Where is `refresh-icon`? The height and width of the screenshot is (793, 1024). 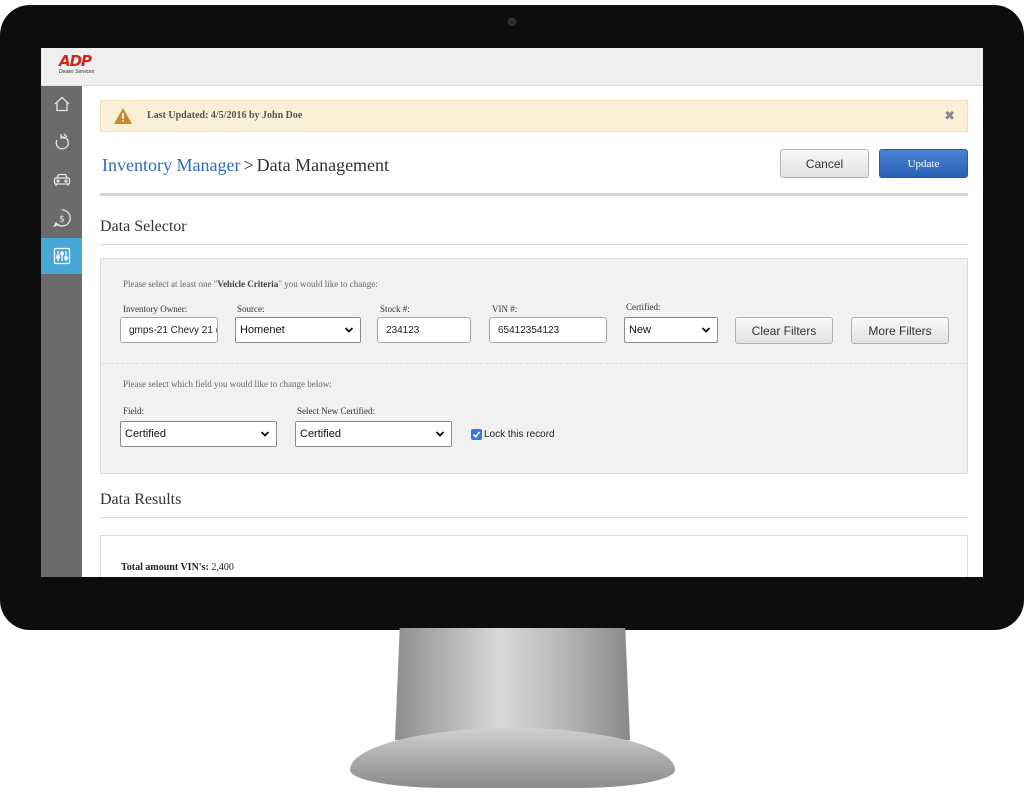 refresh-icon is located at coordinates (62, 141).